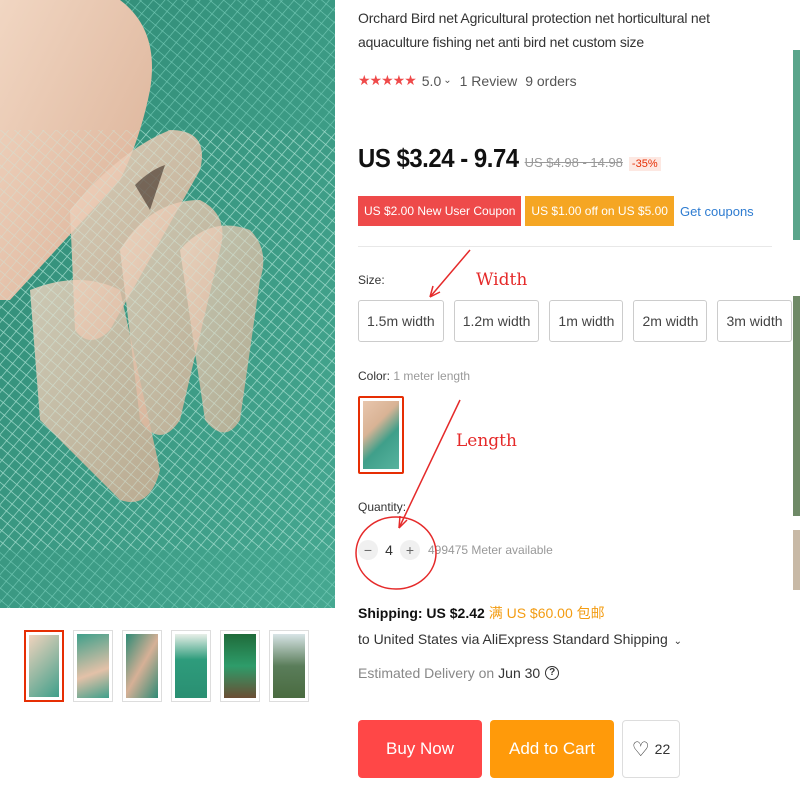 The image size is (800, 800). What do you see at coordinates (431, 81) in the screenshot?
I see `rating-value: 5.0` at bounding box center [431, 81].